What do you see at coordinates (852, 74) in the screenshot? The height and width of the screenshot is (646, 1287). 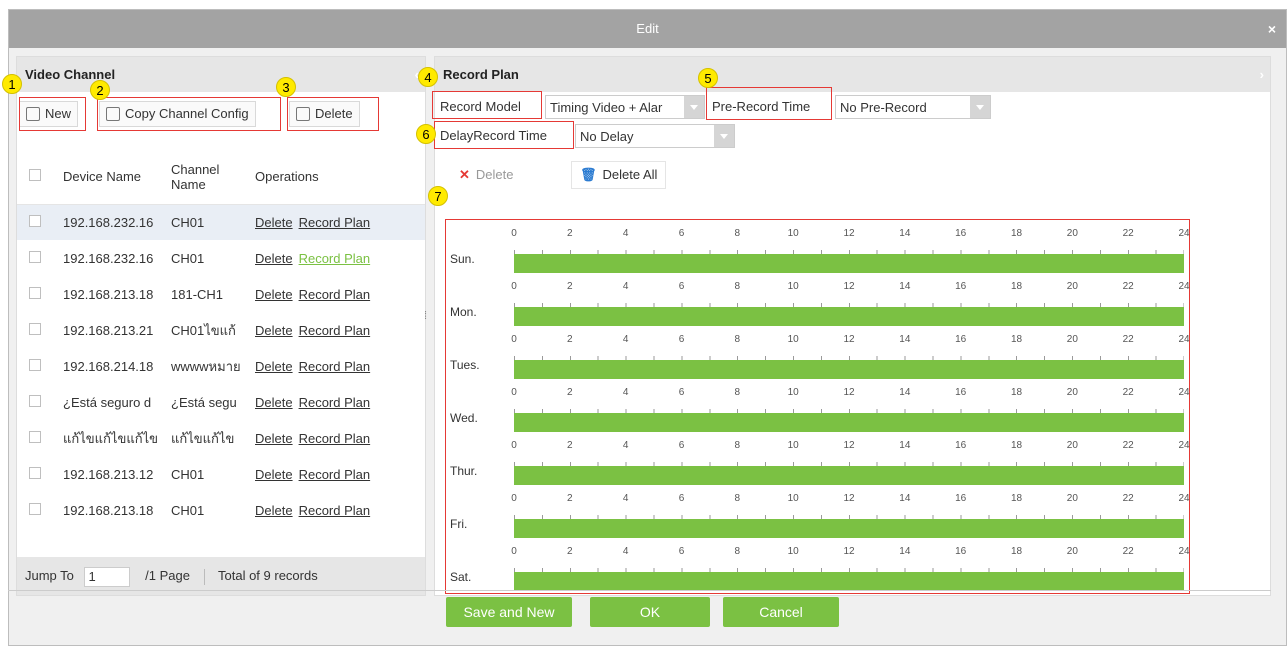 I see `record-plan-header: Record Plan ›` at bounding box center [852, 74].